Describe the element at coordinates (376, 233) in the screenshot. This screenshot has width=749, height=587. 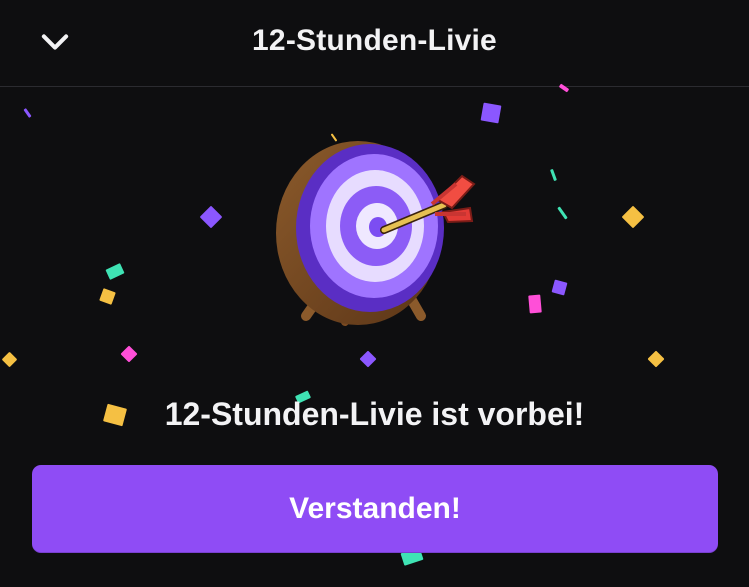
I see `target-with-arrow-icon` at that location.